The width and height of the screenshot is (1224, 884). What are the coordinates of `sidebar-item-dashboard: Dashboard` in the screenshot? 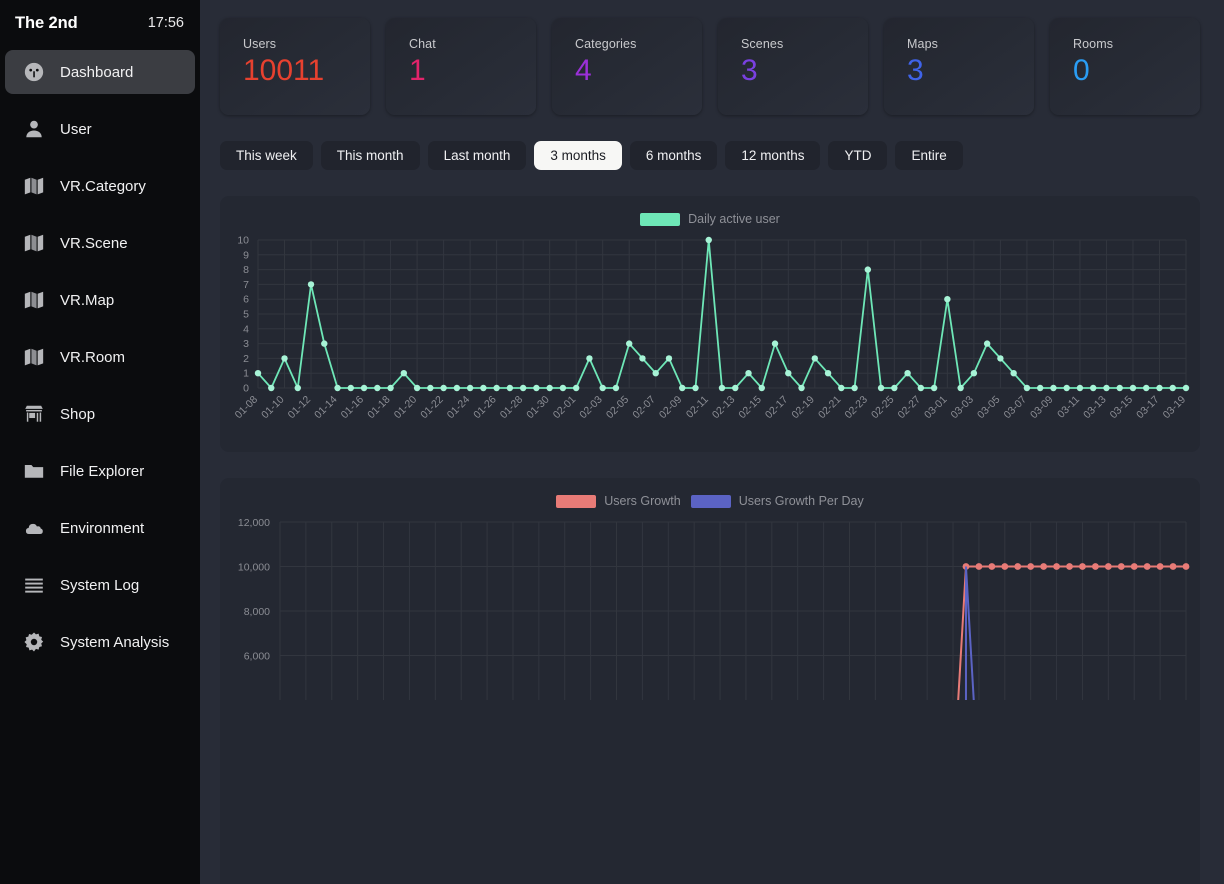 It's located at (100, 72).